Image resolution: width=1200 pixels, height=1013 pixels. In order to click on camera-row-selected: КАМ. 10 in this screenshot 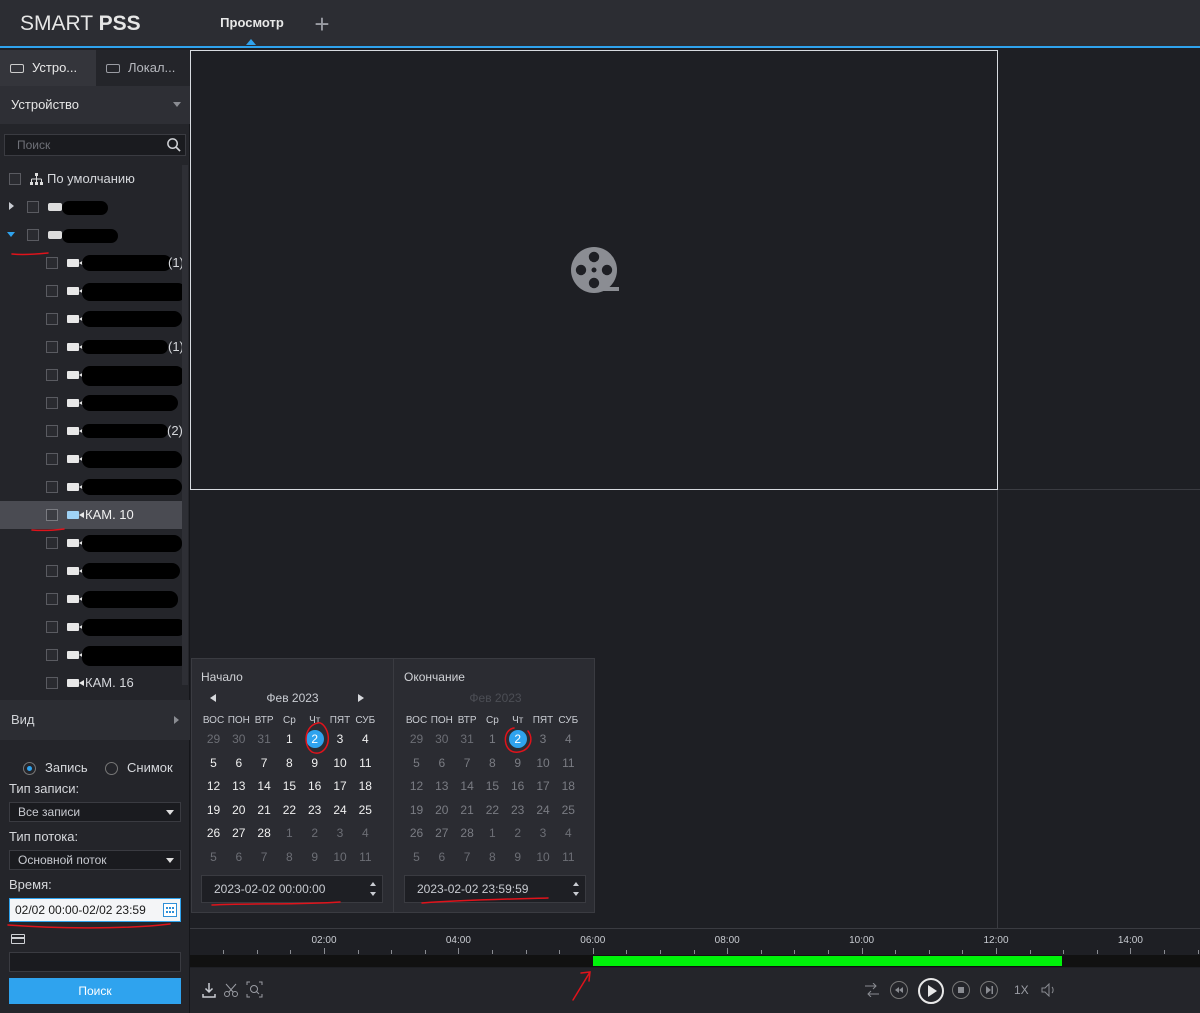, I will do `click(91, 515)`.